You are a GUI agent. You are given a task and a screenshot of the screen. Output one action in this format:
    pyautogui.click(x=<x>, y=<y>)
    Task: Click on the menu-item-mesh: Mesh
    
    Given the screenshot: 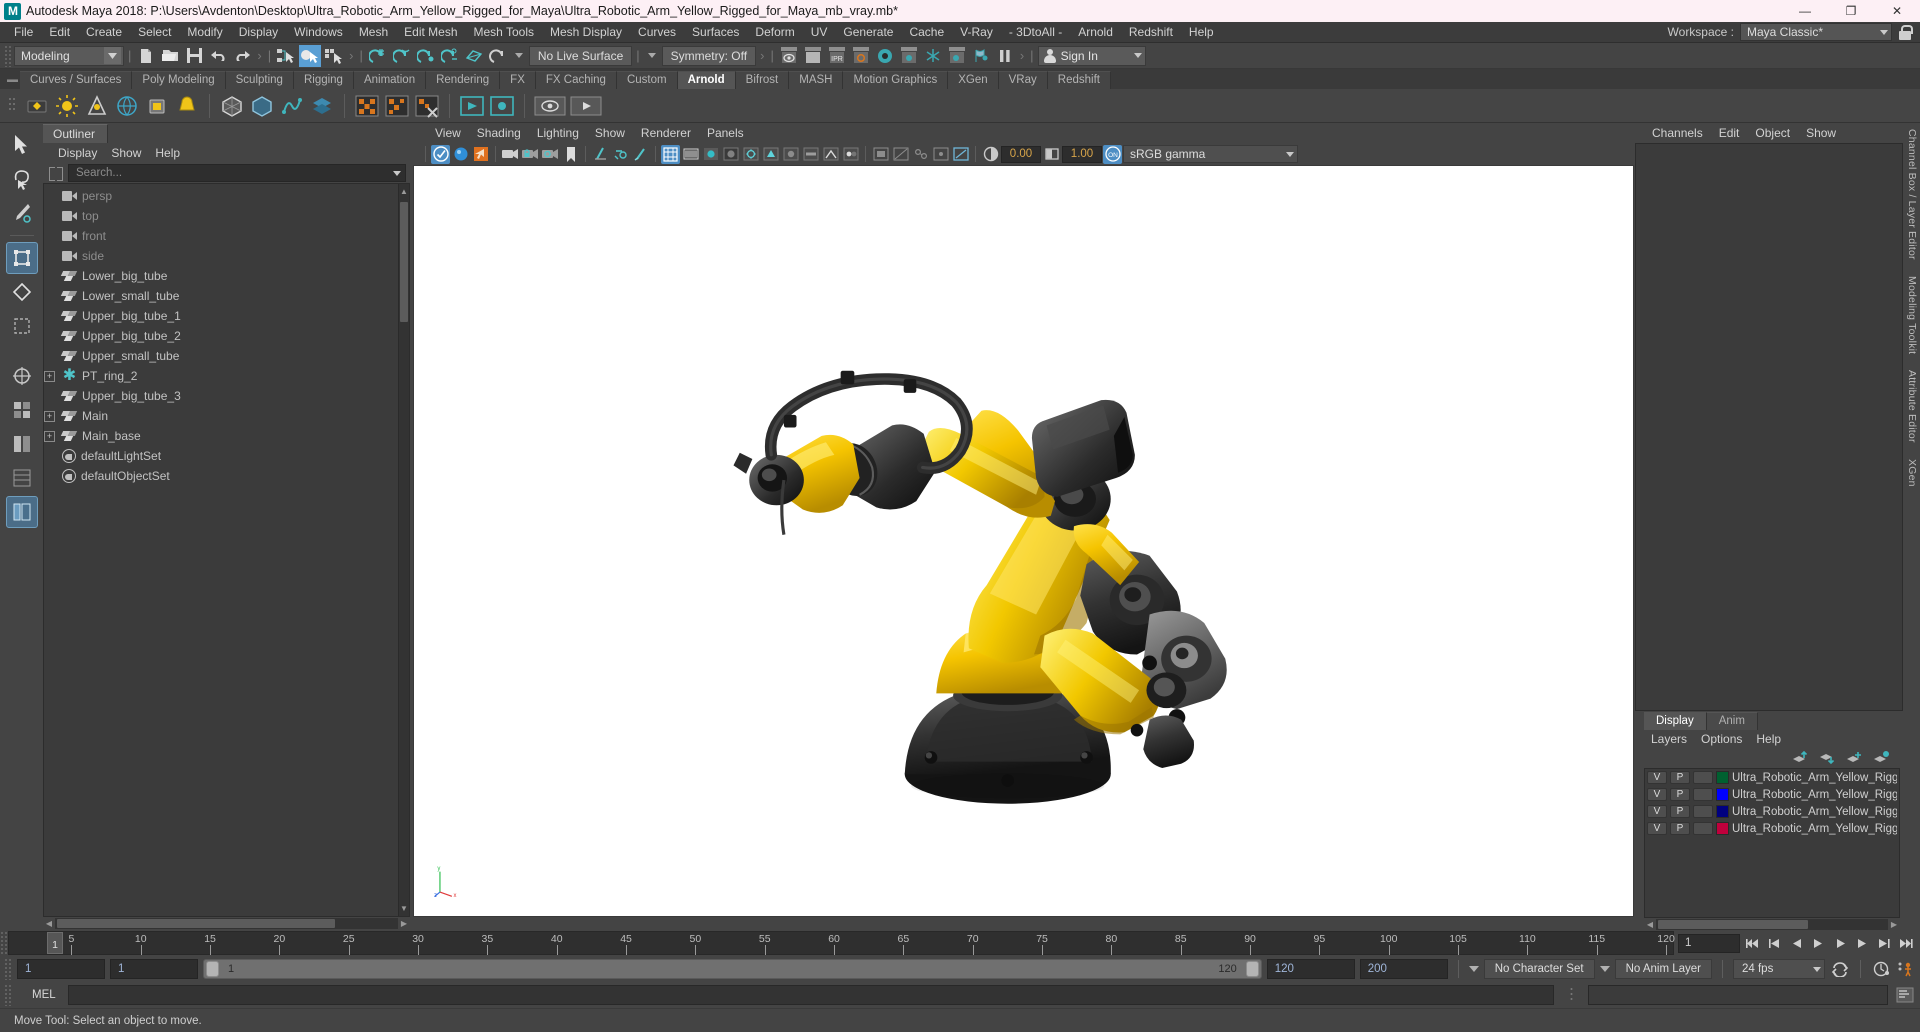 What is the action you would take?
    pyautogui.click(x=373, y=32)
    